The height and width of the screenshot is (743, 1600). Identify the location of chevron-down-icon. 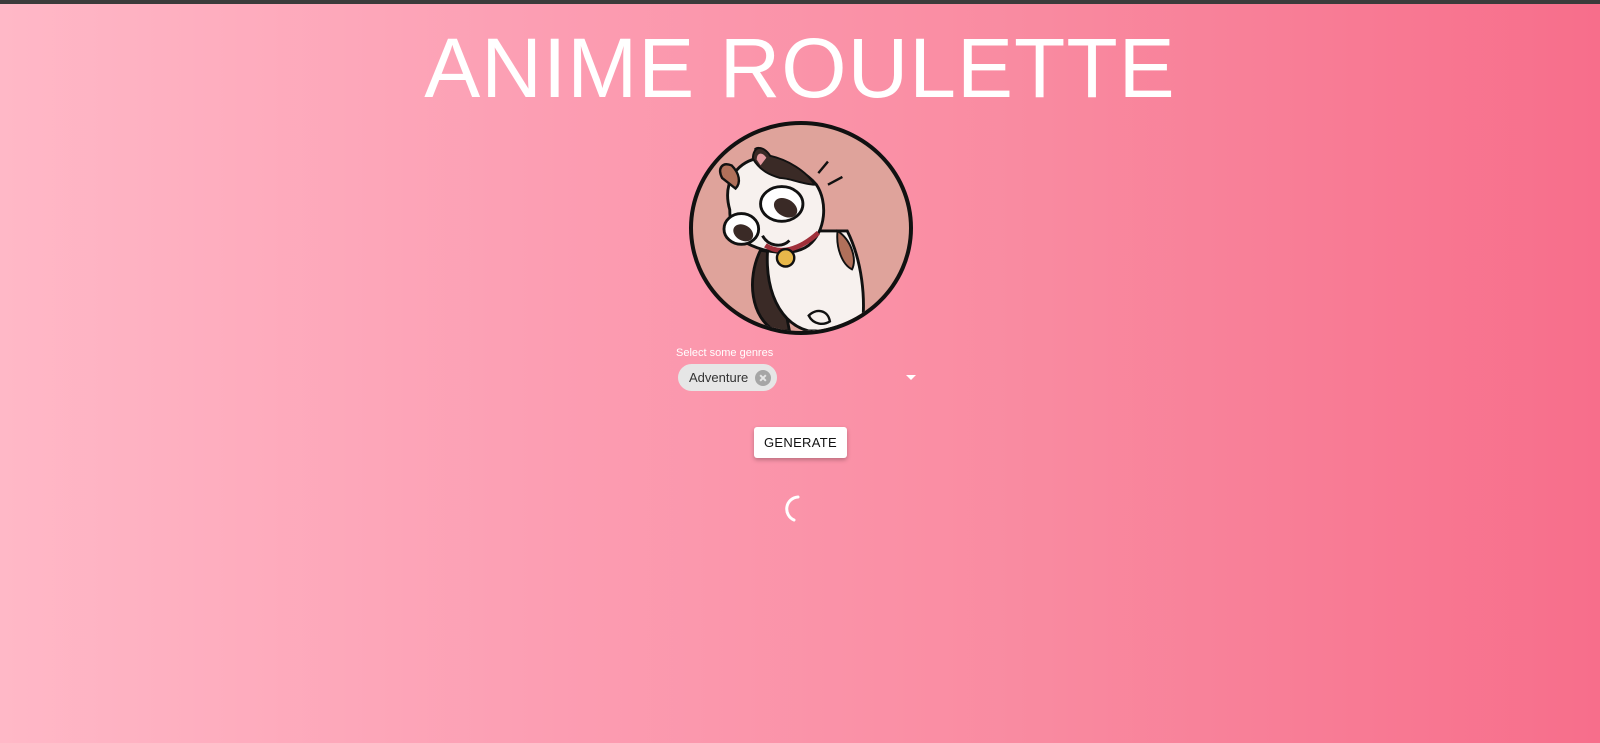
(911, 377).